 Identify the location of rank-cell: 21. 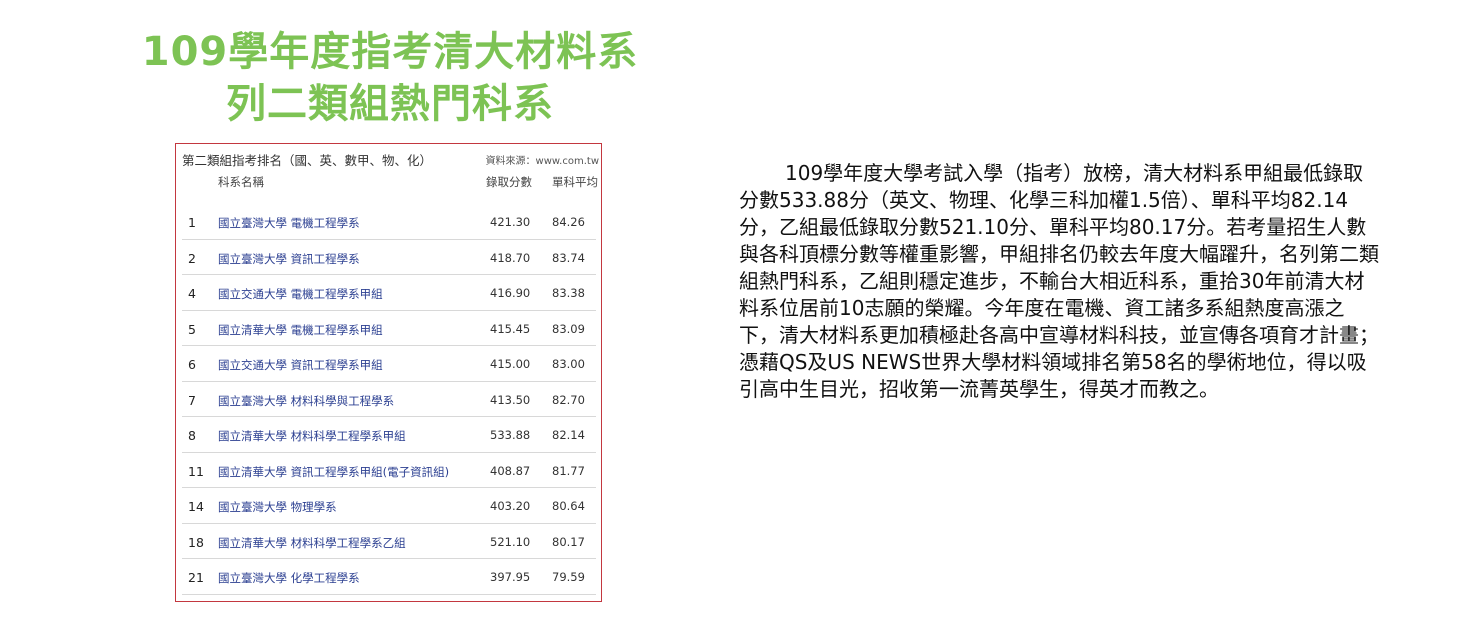
(196, 577).